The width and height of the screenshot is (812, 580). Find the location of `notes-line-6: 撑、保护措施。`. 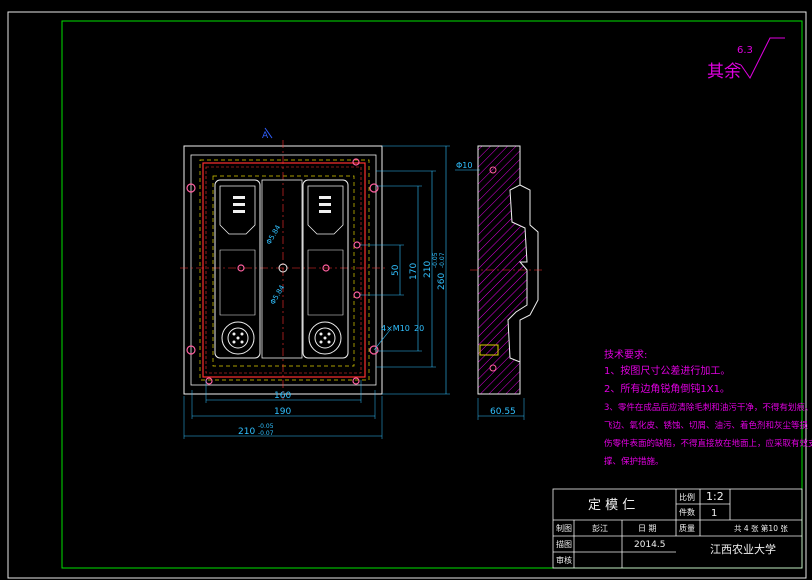

notes-line-6: 撑、保护措施。 is located at coordinates (634, 461).